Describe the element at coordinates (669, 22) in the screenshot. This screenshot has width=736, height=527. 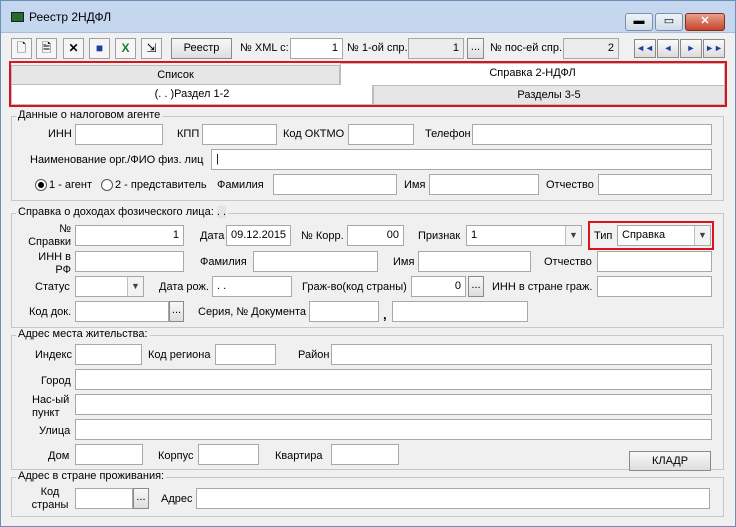
I see `maximize-button: ▭` at that location.